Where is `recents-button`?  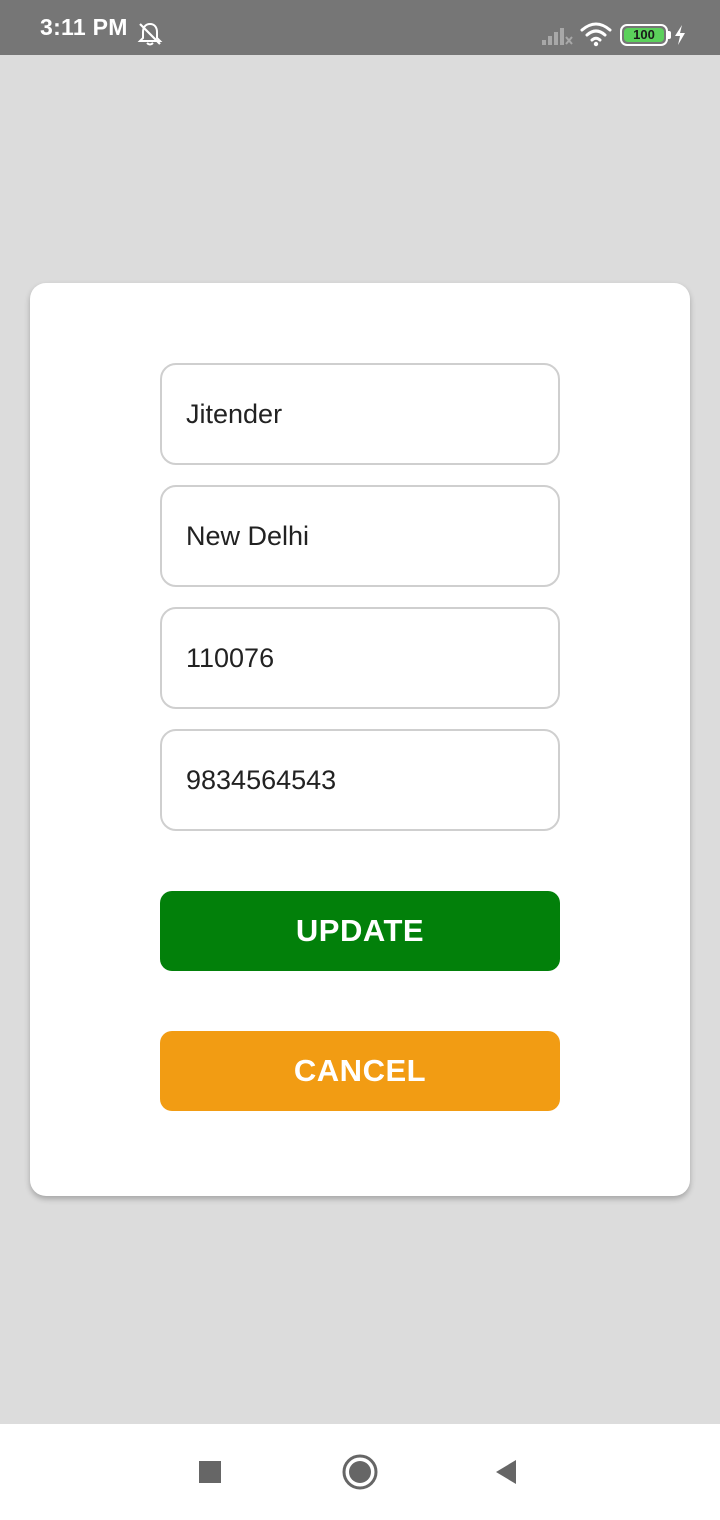 recents-button is located at coordinates (210, 1472).